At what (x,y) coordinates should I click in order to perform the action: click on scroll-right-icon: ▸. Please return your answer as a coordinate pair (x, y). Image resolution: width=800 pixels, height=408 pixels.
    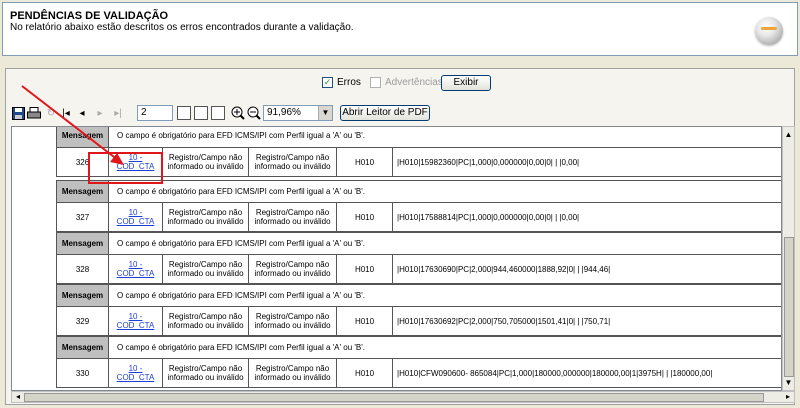
    Looking at the image, I should click on (788, 397).